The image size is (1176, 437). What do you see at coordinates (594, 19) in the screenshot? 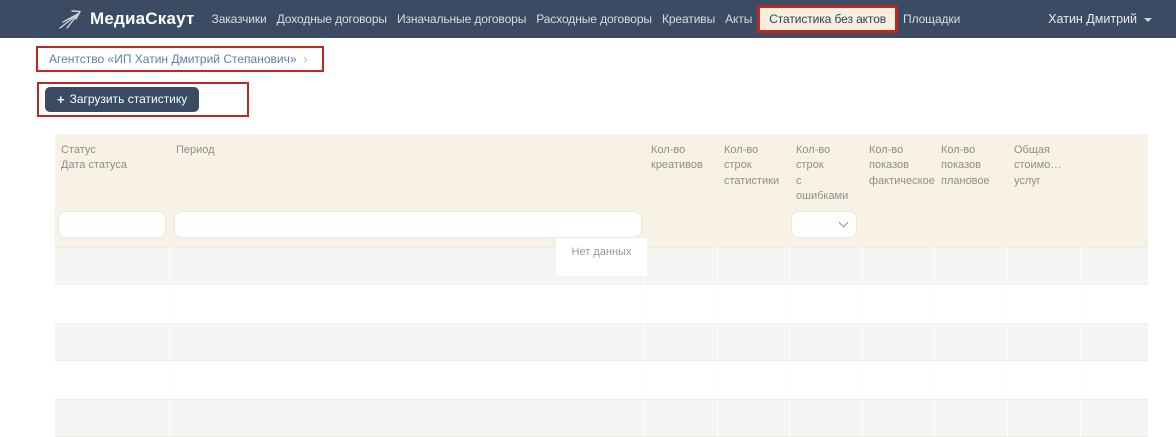
I see `nav-item-expense-contracts: Расходные договоры` at bounding box center [594, 19].